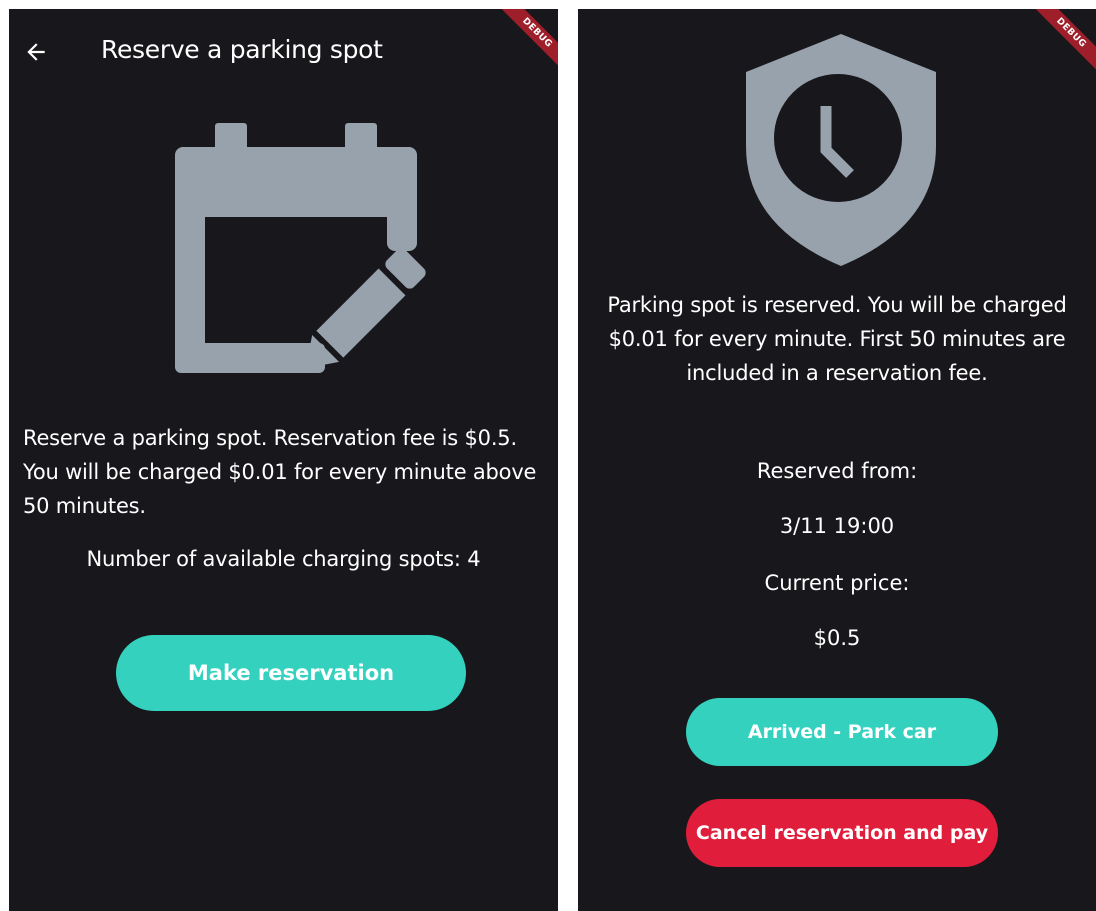 Image resolution: width=1096 pixels, height=911 pixels. Describe the element at coordinates (36, 52) in the screenshot. I see `arrow-back-icon` at that location.